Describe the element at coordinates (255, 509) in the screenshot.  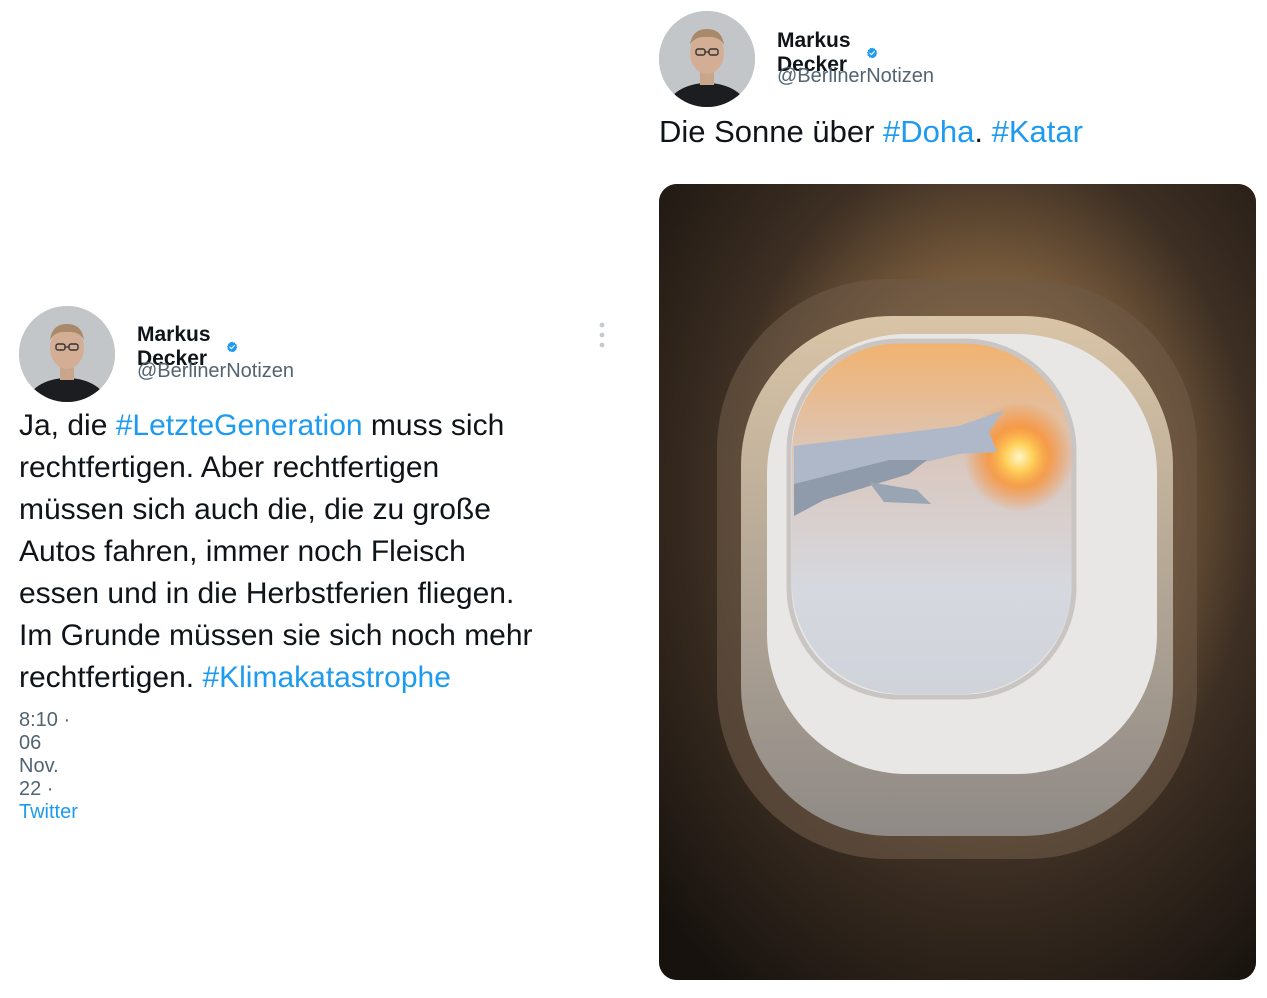
I see `tweet-text-segment: müssen sich auch die, die zu große` at that location.